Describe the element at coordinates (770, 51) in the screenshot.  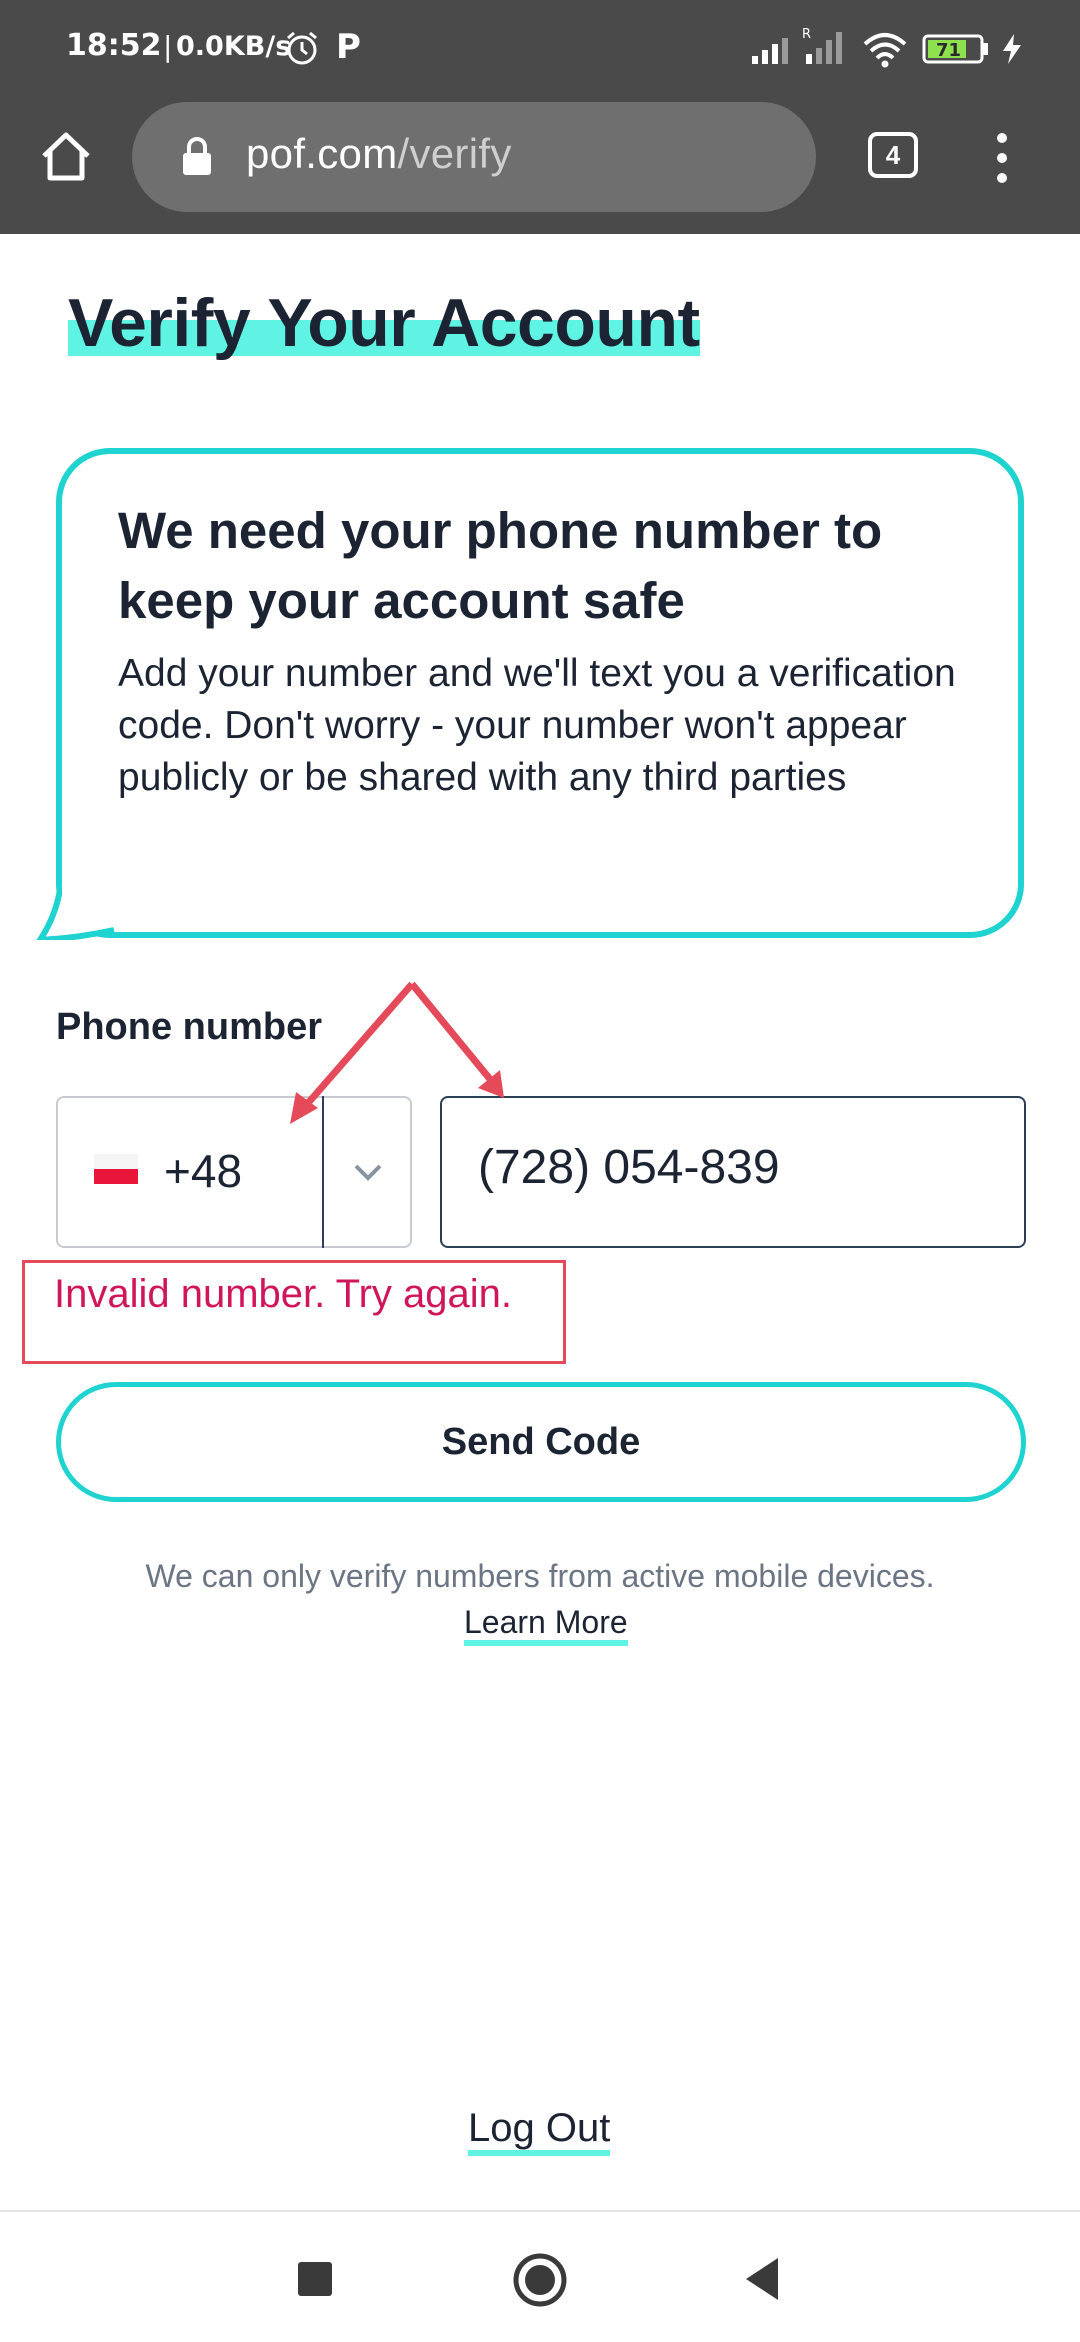
I see `signal-icon` at that location.